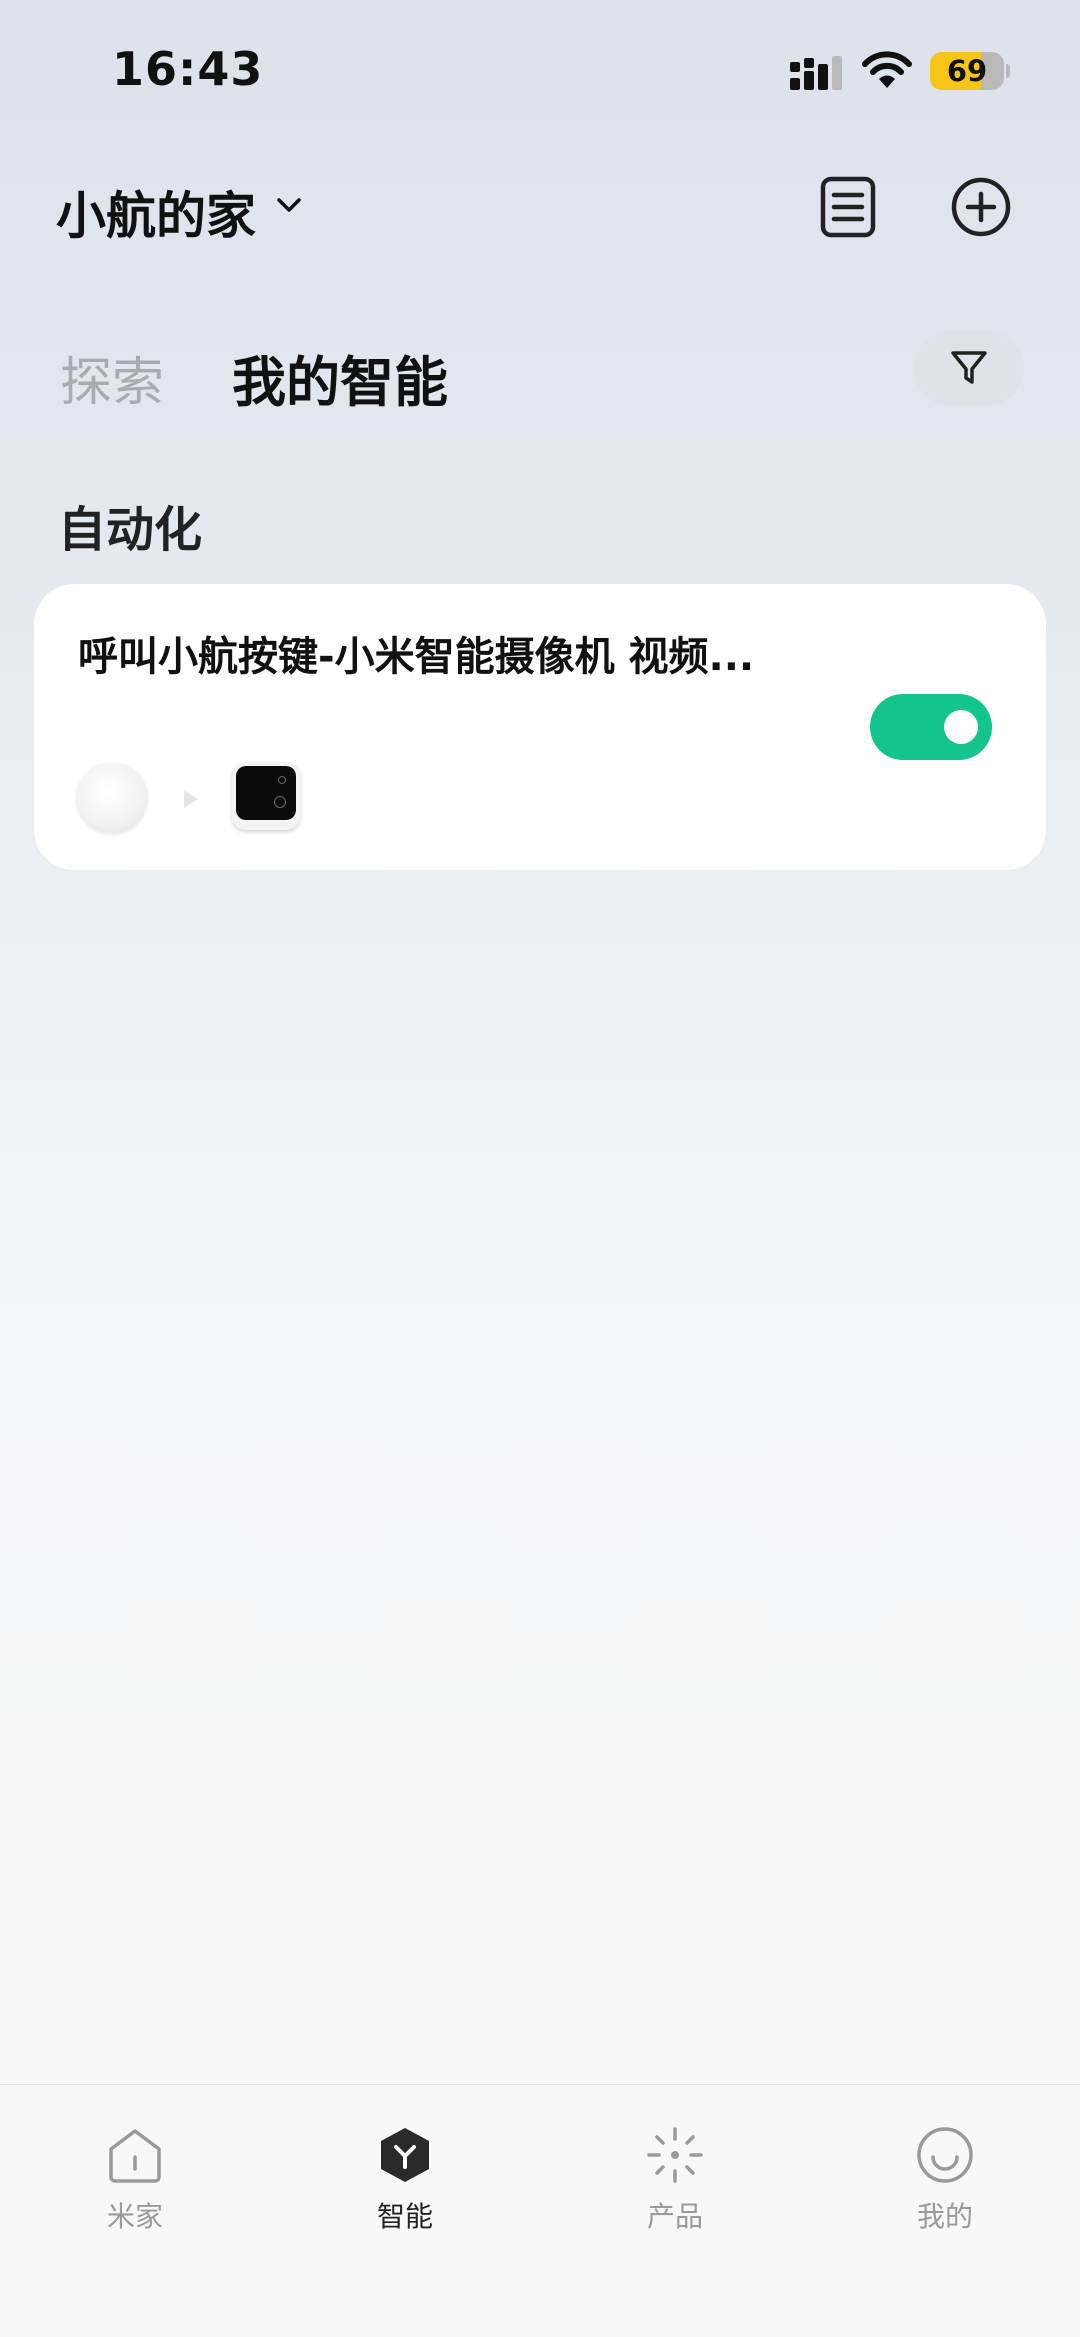  I want to click on chevron-down-icon, so click(289, 205).